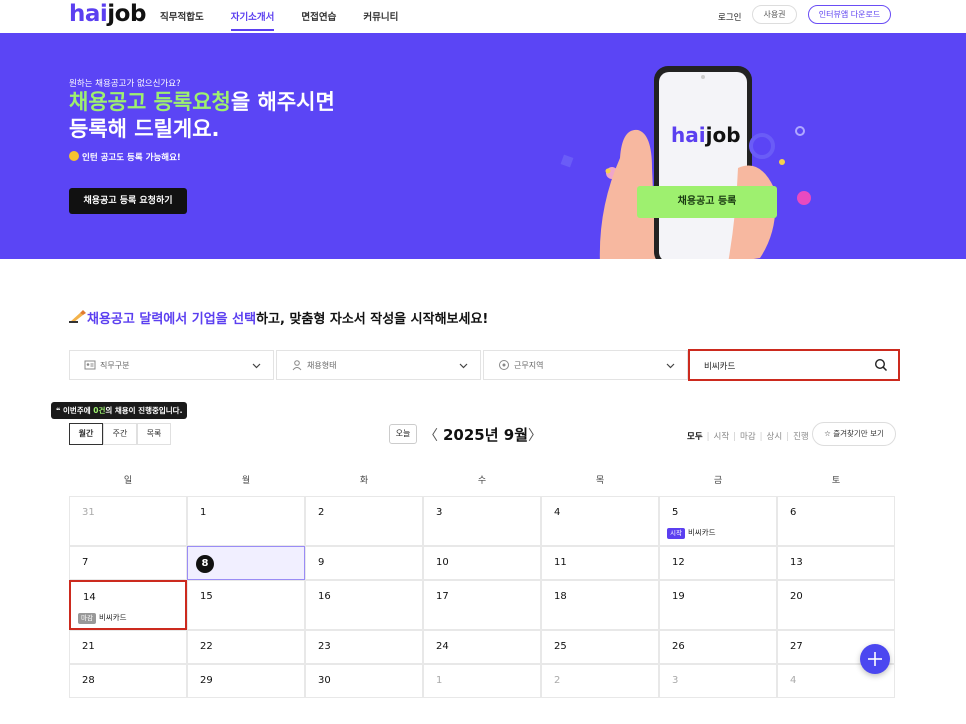 The width and height of the screenshot is (966, 724). Describe the element at coordinates (439, 680) in the screenshot. I see `day-number: 1` at that location.